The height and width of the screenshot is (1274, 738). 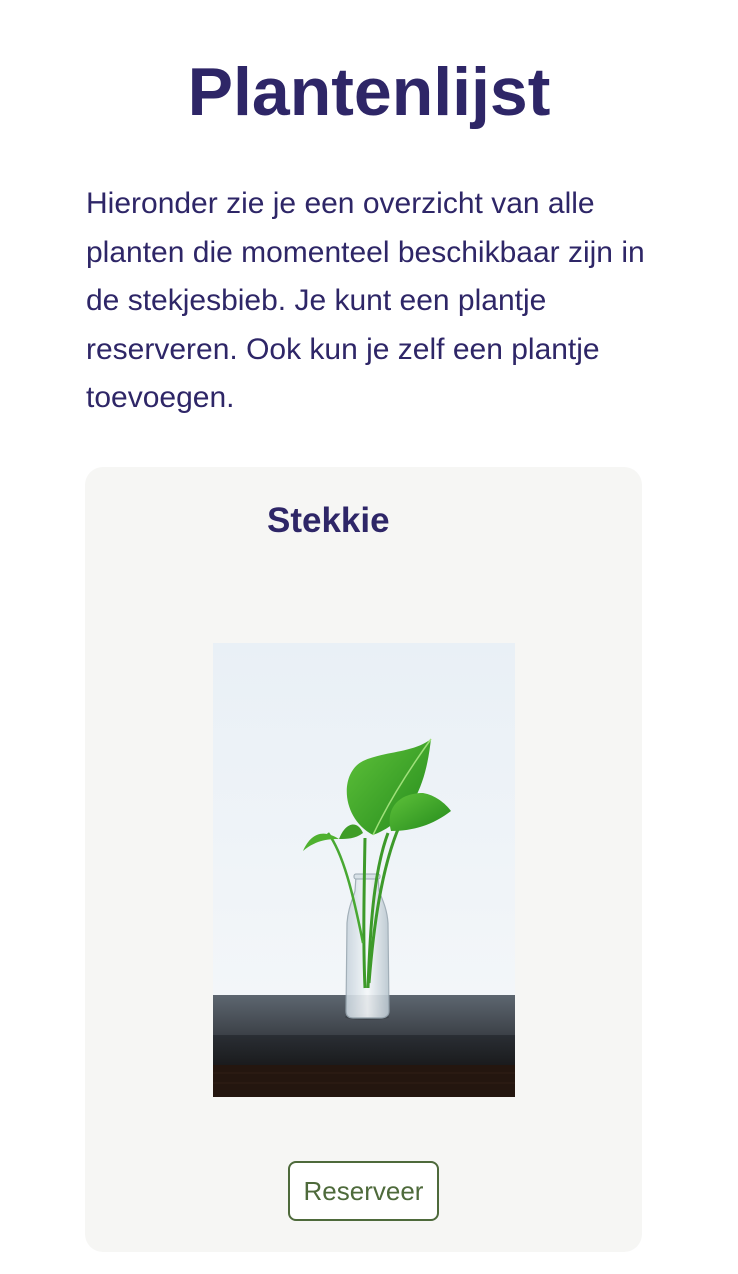 What do you see at coordinates (364, 870) in the screenshot?
I see `plant-photo` at bounding box center [364, 870].